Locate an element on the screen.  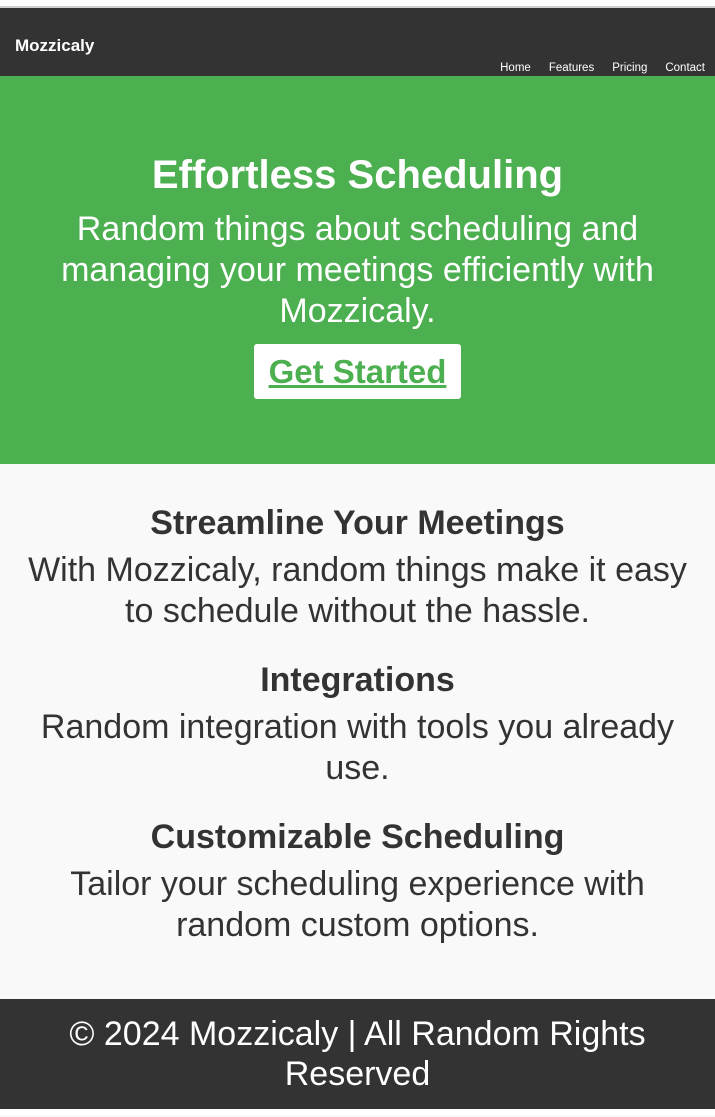
navbar: Mozzicaly Home Features Pricing Contact is located at coordinates (357, 42).